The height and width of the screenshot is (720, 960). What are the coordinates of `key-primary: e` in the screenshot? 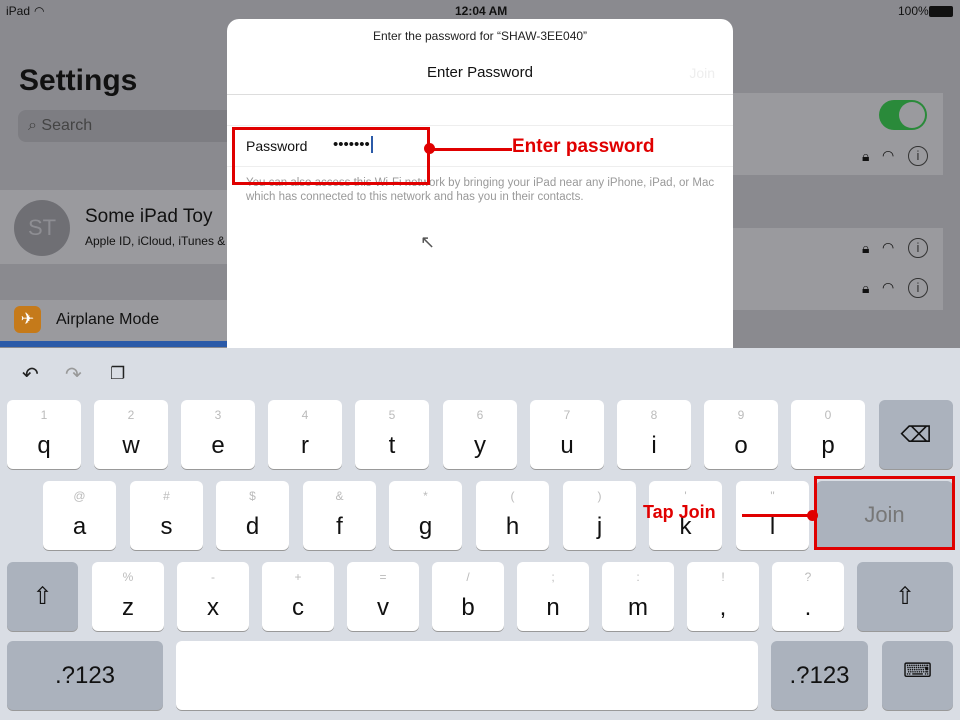 It's located at (218, 445).